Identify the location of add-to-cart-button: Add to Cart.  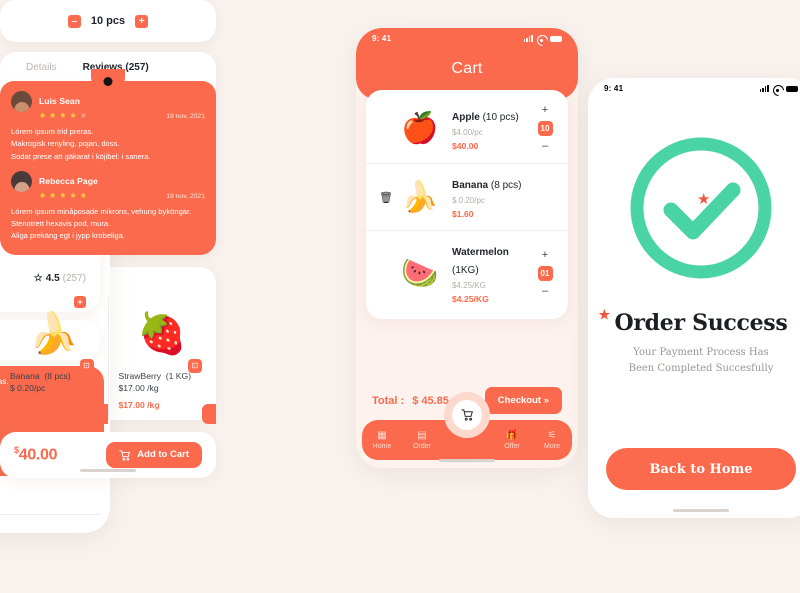
(154, 454).